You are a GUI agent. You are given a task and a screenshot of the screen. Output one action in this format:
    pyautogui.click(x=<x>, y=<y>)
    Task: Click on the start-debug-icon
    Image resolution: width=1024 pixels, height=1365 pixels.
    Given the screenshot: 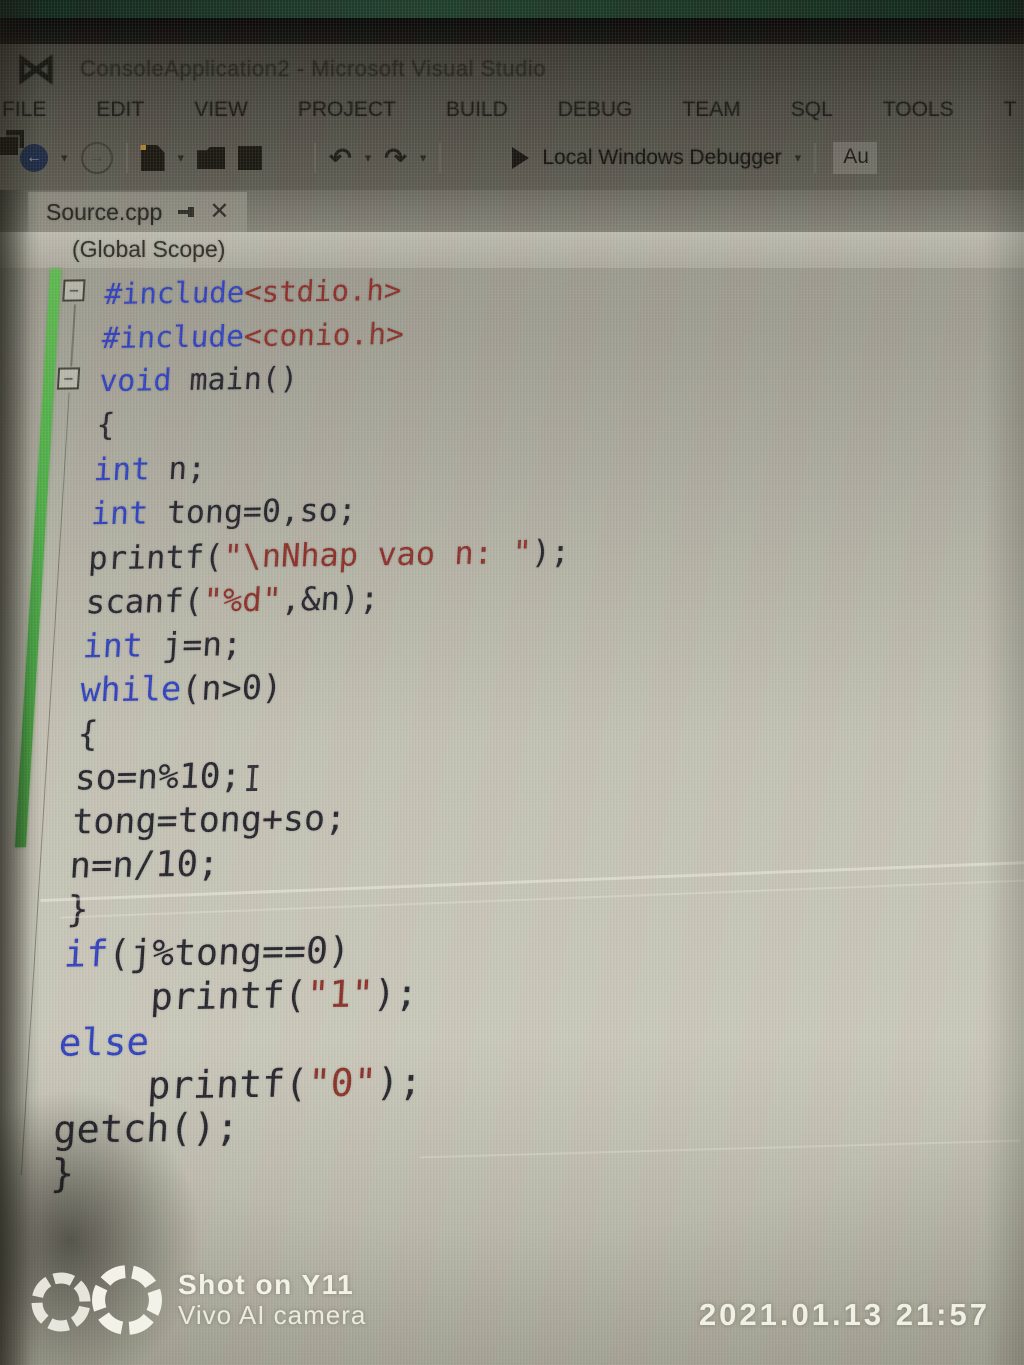 What is the action you would take?
    pyautogui.click(x=521, y=158)
    